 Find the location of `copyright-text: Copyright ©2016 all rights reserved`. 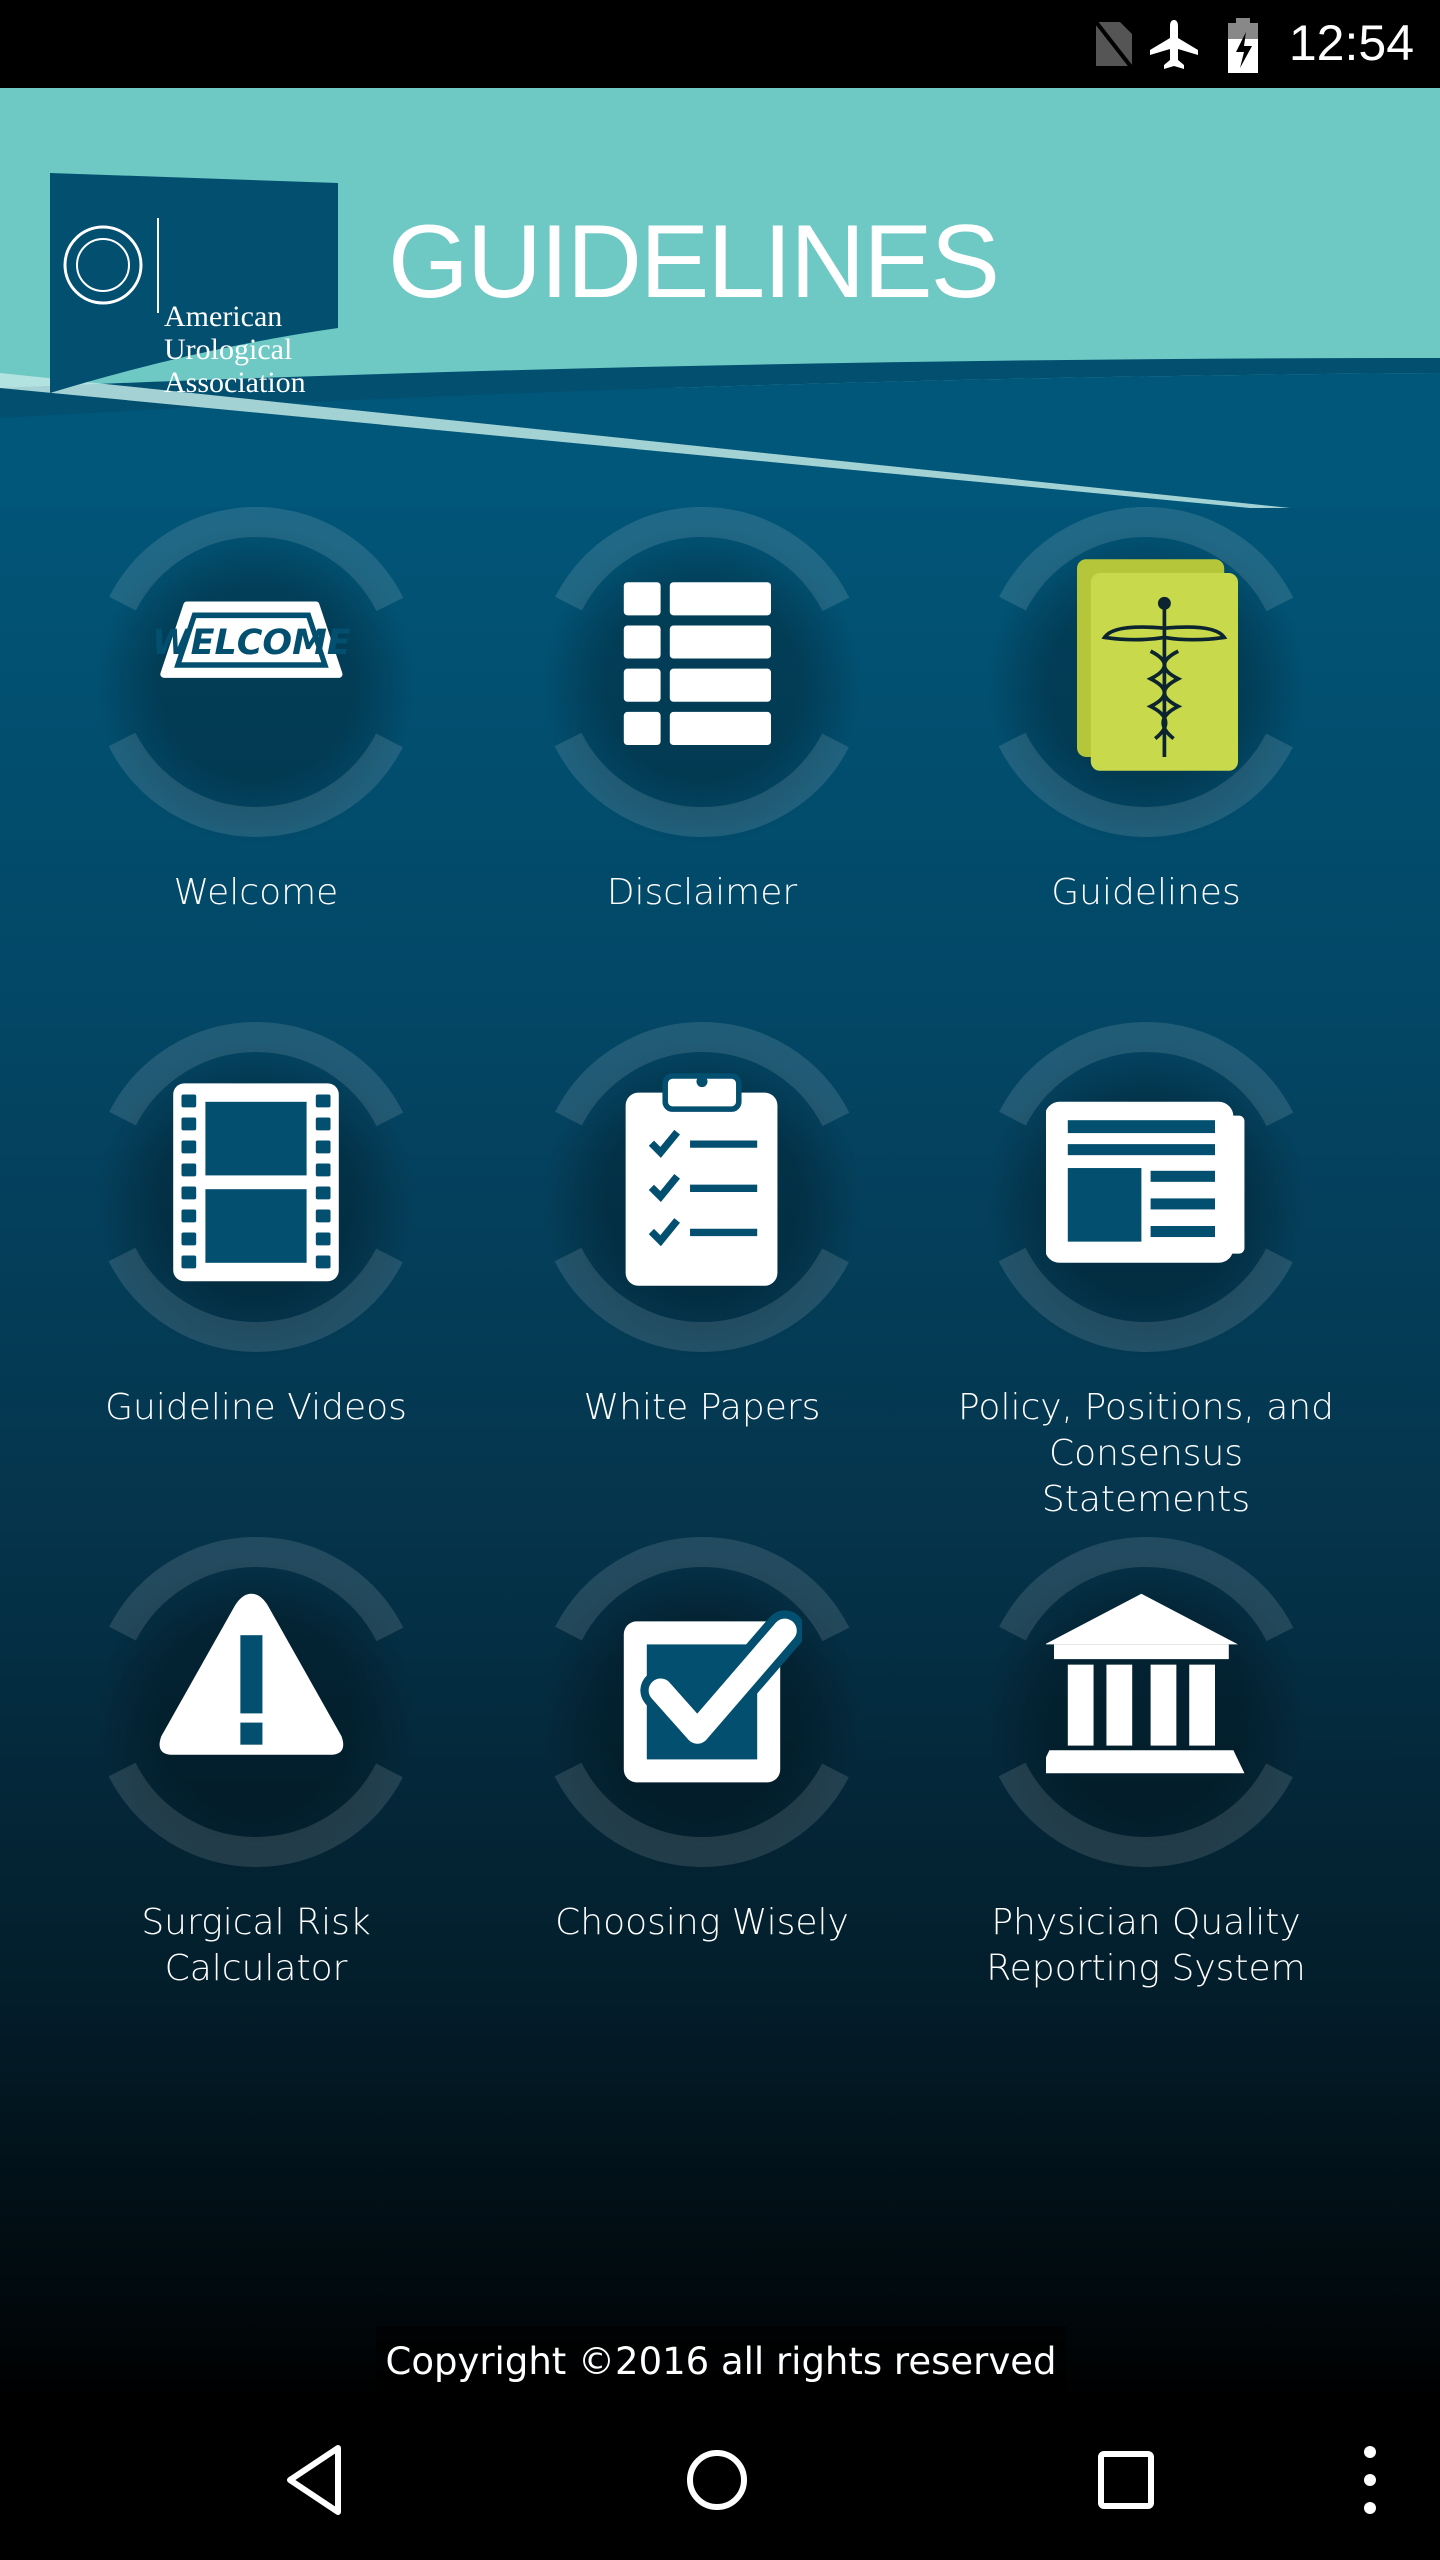

copyright-text: Copyright ©2016 all rights reserved is located at coordinates (721, 2362).